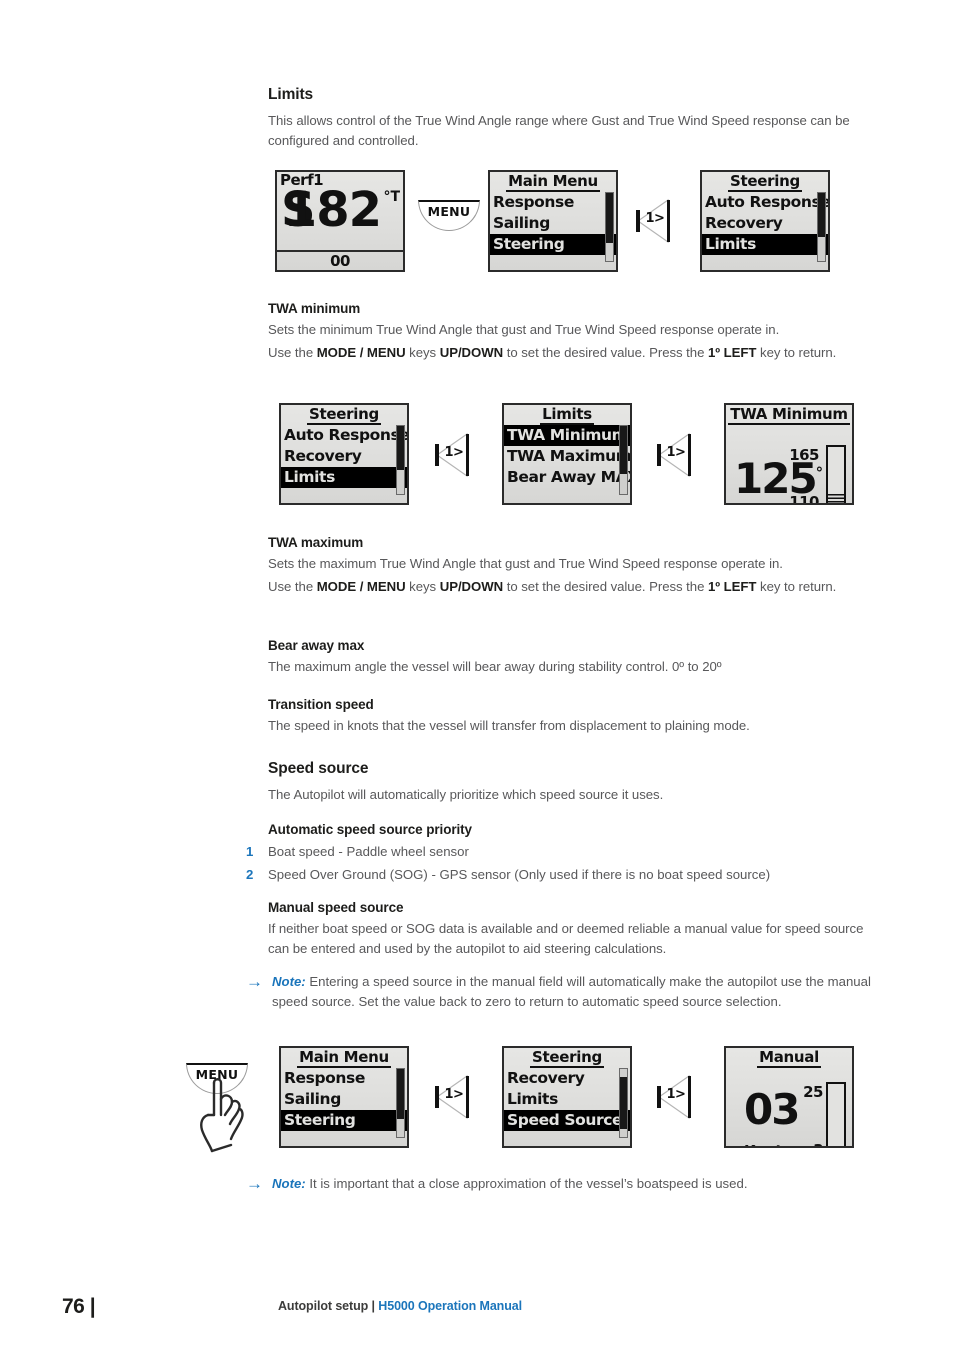  What do you see at coordinates (789, 415) in the screenshot?
I see `lcd-title: TWA Minimum` at bounding box center [789, 415].